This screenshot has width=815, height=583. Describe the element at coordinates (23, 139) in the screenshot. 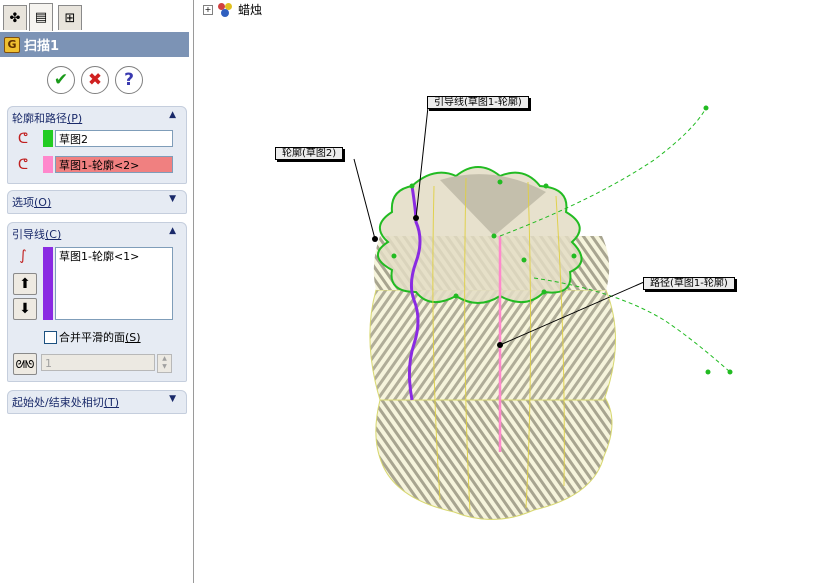

I see `profile-select-icon: ᕦ` at that location.